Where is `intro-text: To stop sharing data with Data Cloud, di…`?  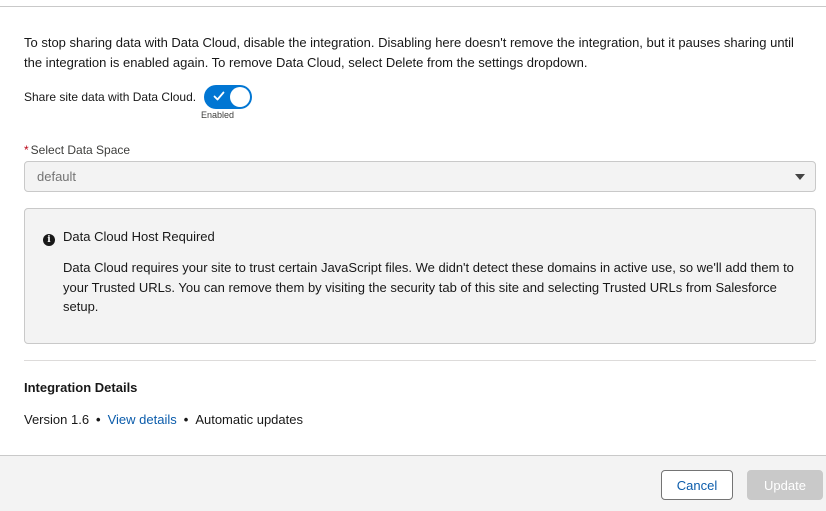 intro-text: To stop sharing data with Data Cloud, di… is located at coordinates (409, 52).